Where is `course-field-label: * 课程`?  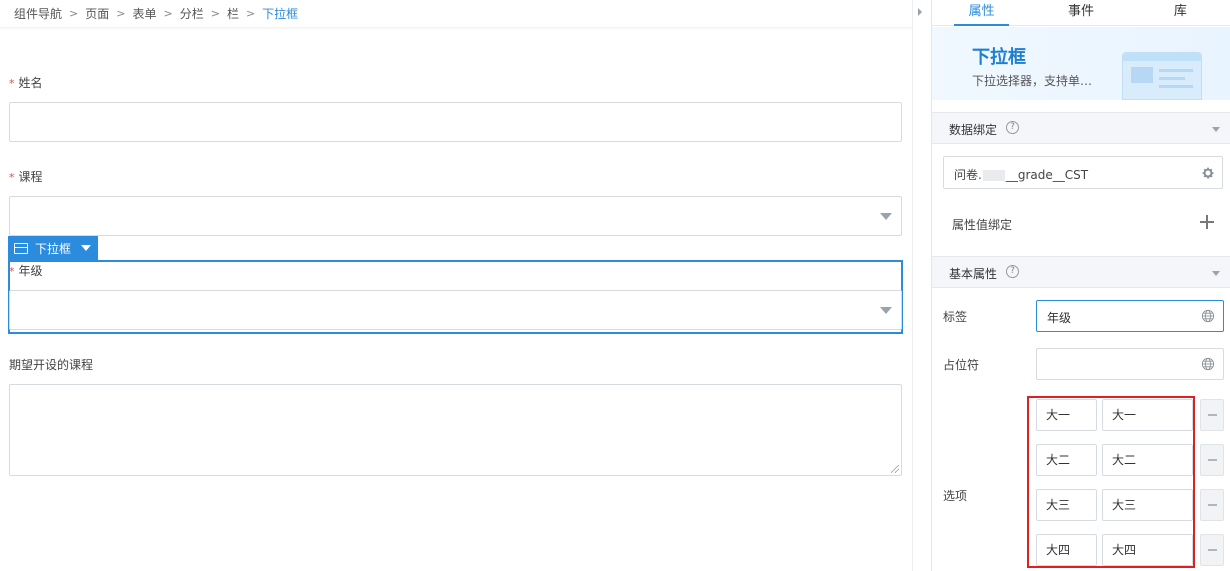
course-field-label: * 课程 is located at coordinates (26, 176).